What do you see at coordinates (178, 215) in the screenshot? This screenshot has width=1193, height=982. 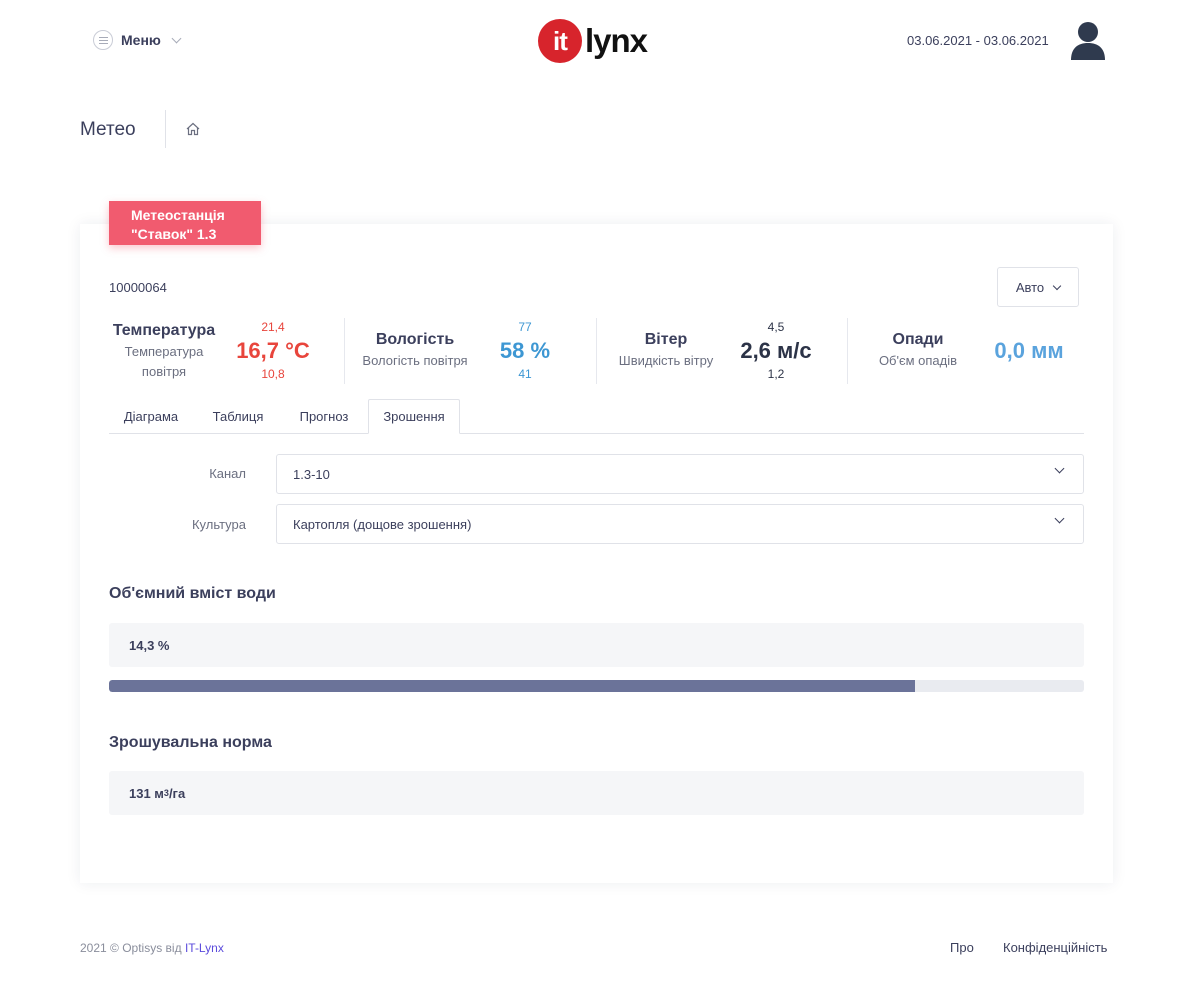 I see `station-badge-line1: Метеостанція` at bounding box center [178, 215].